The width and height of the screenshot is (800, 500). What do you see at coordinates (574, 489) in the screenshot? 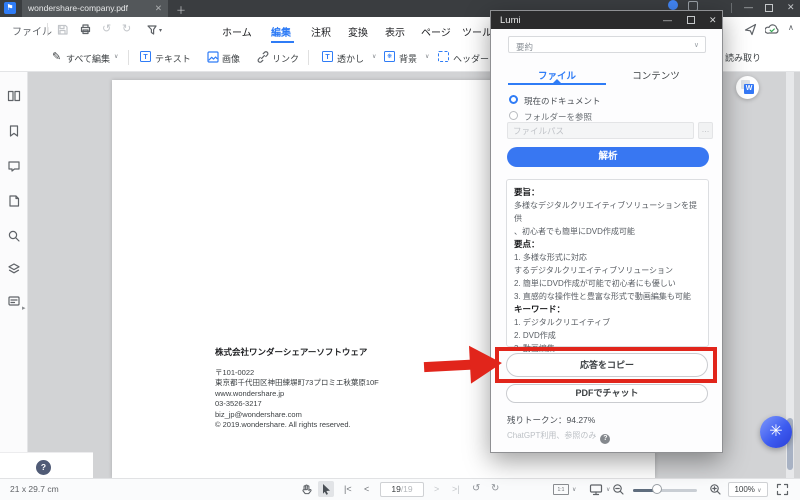
I see `actual-size-dropdown-icon: ∨` at bounding box center [574, 489].